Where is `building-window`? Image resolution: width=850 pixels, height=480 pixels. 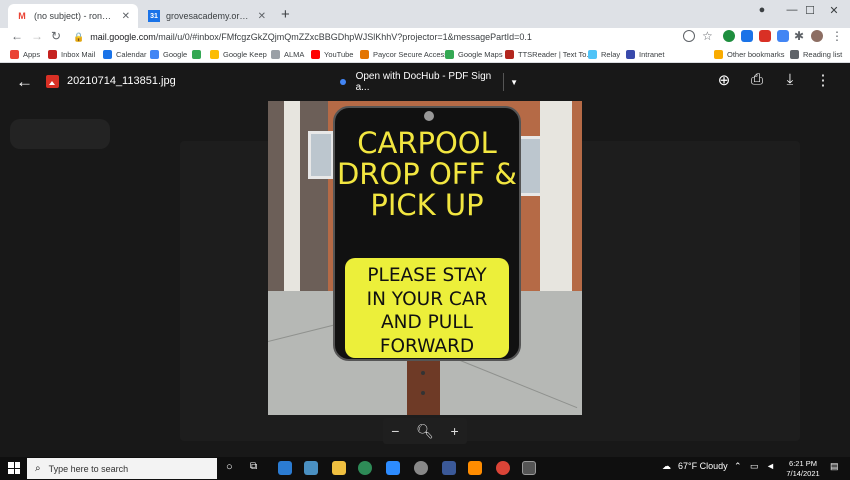 building-window is located at coordinates (321, 155).